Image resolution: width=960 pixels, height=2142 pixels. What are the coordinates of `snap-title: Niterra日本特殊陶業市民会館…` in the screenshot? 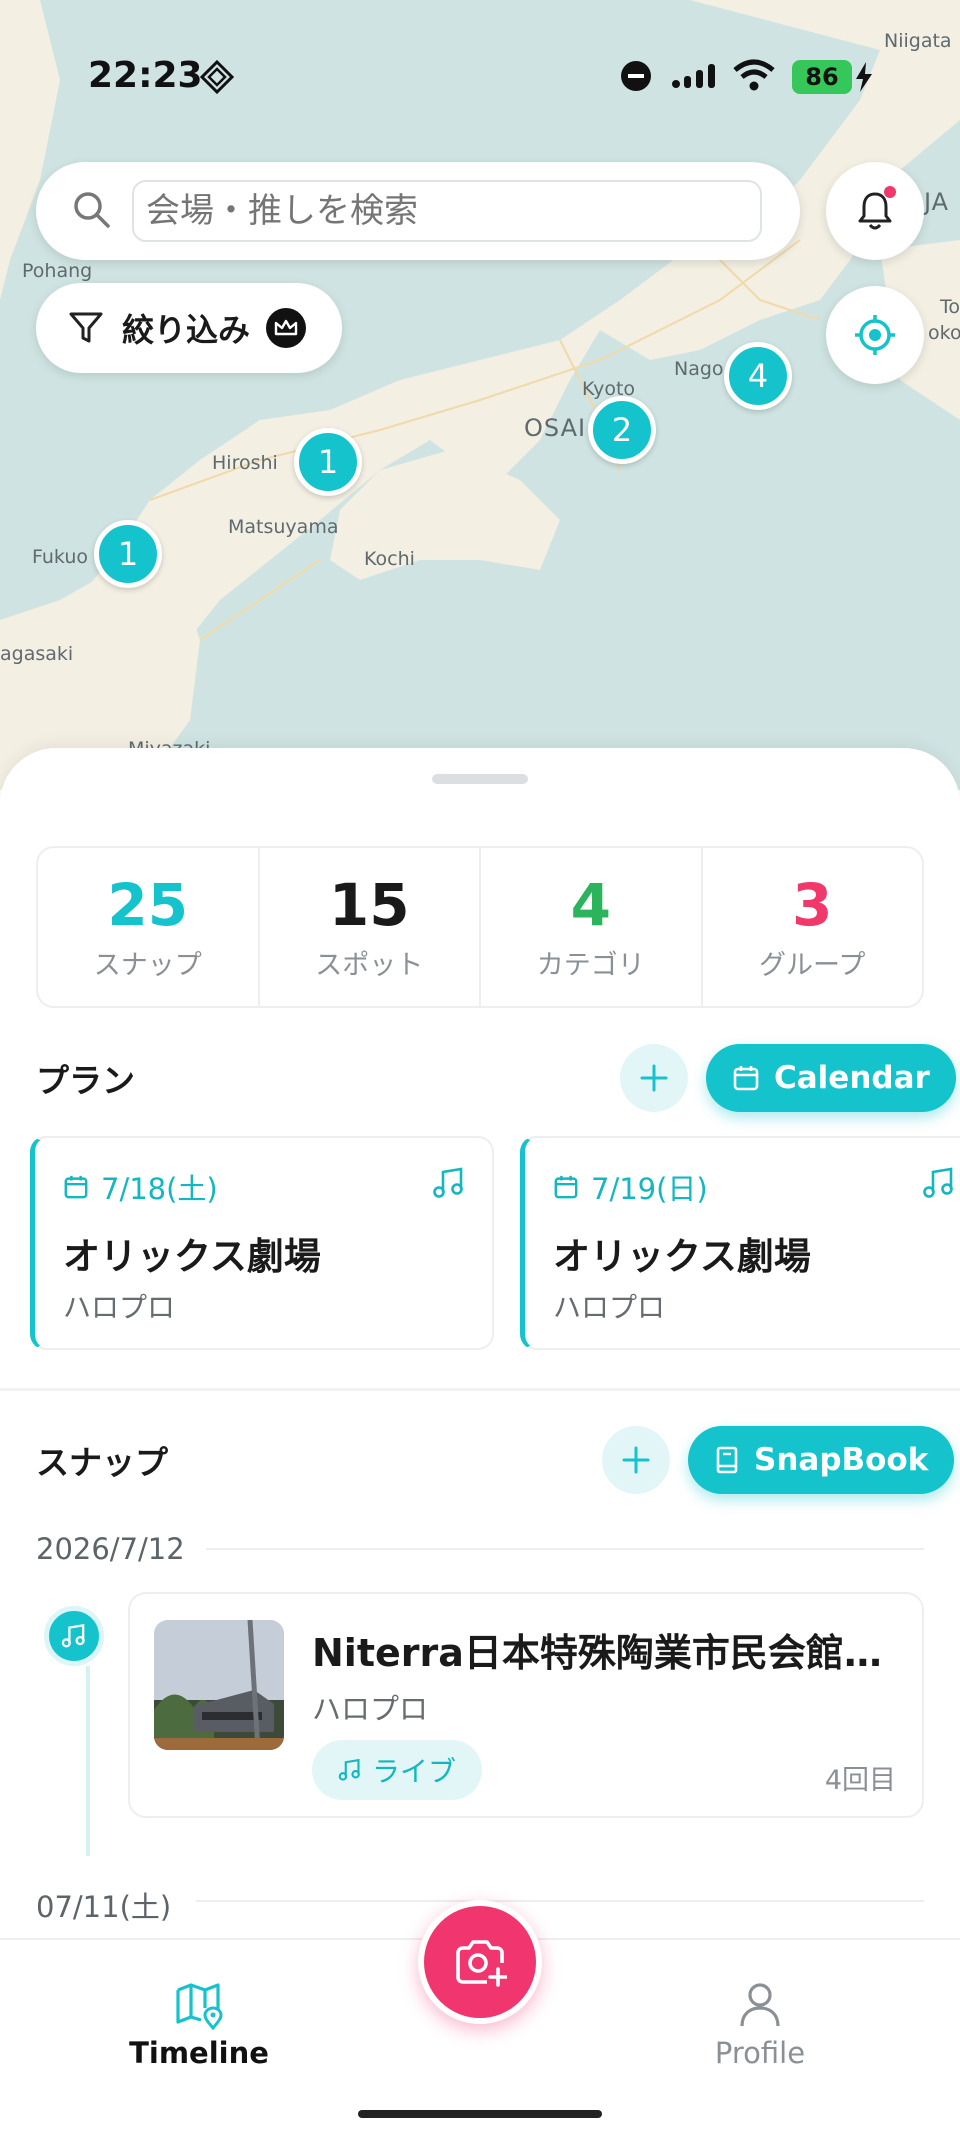 It's located at (597, 1653).